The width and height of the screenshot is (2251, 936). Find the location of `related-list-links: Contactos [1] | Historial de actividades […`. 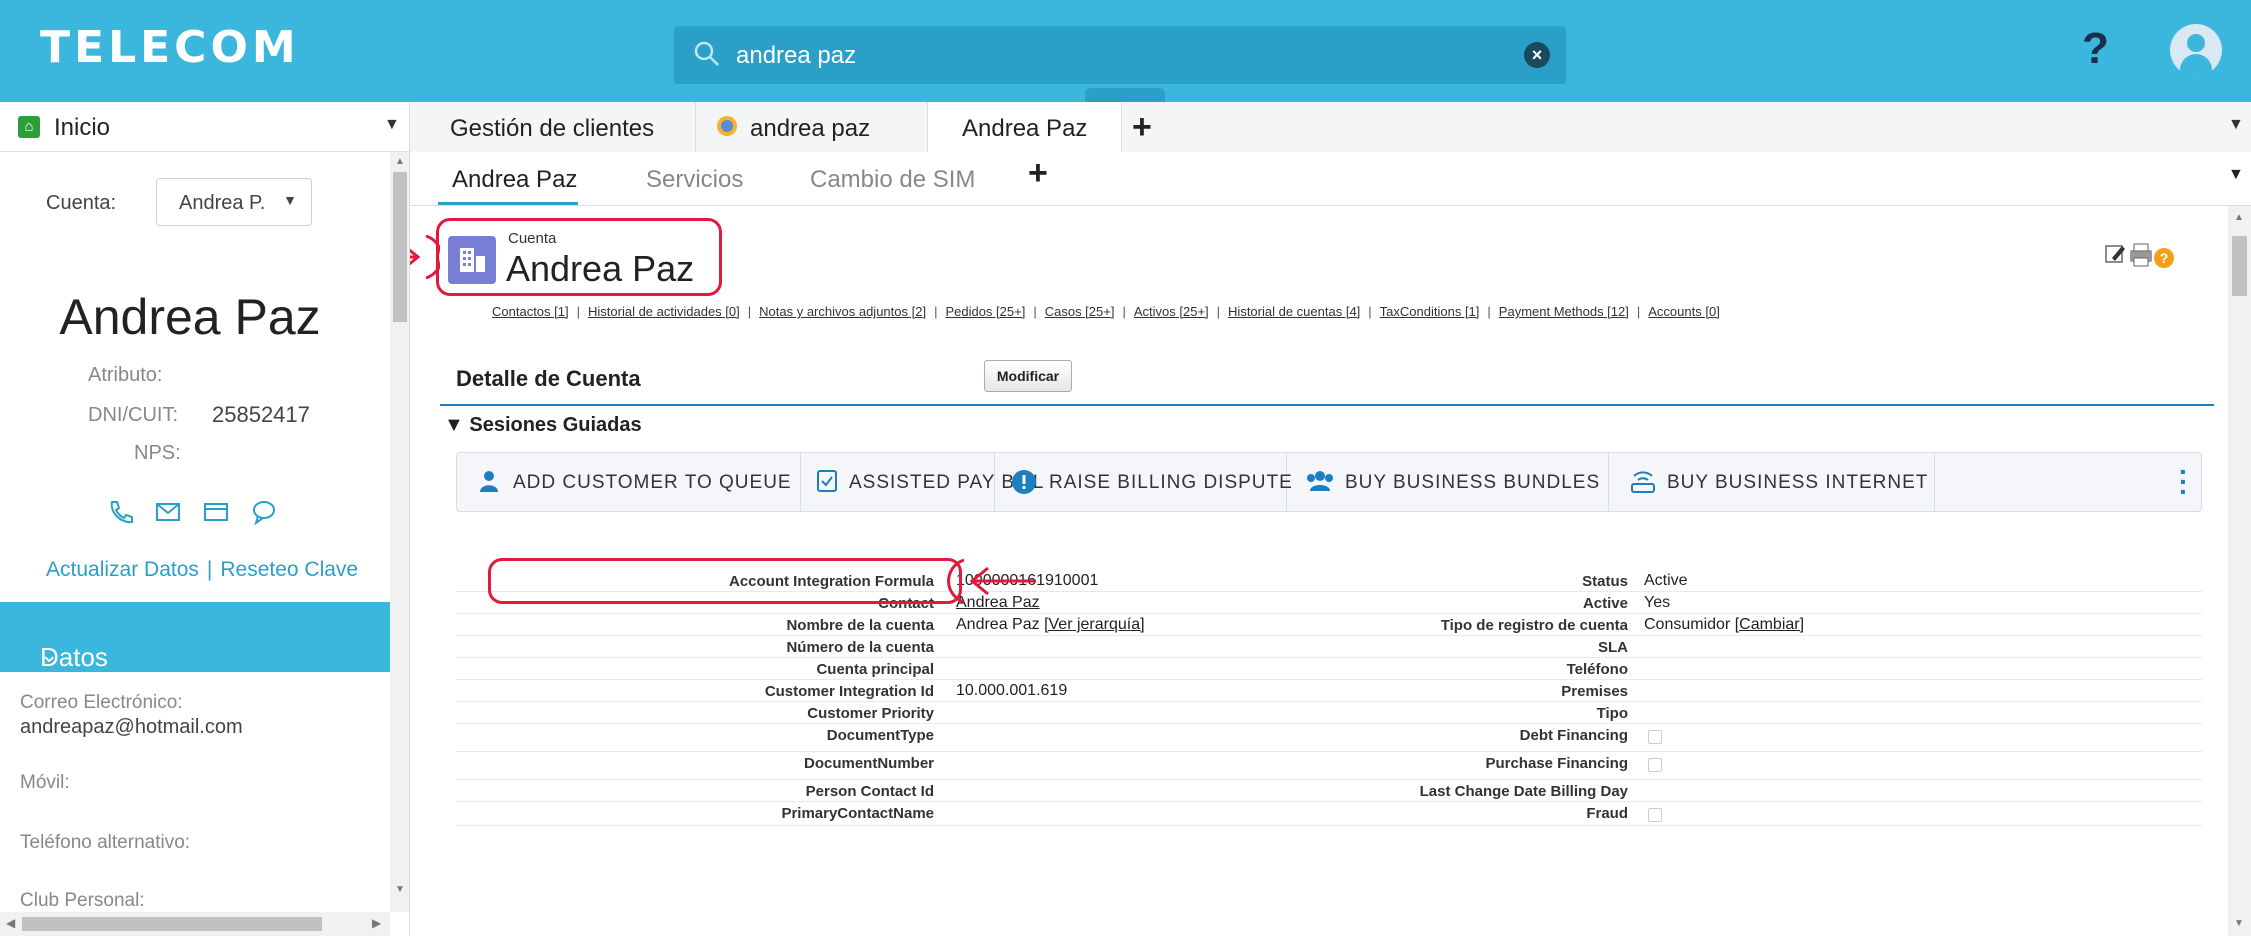

related-list-links: Contactos [1] | Historial de actividades [… is located at coordinates (1106, 311).